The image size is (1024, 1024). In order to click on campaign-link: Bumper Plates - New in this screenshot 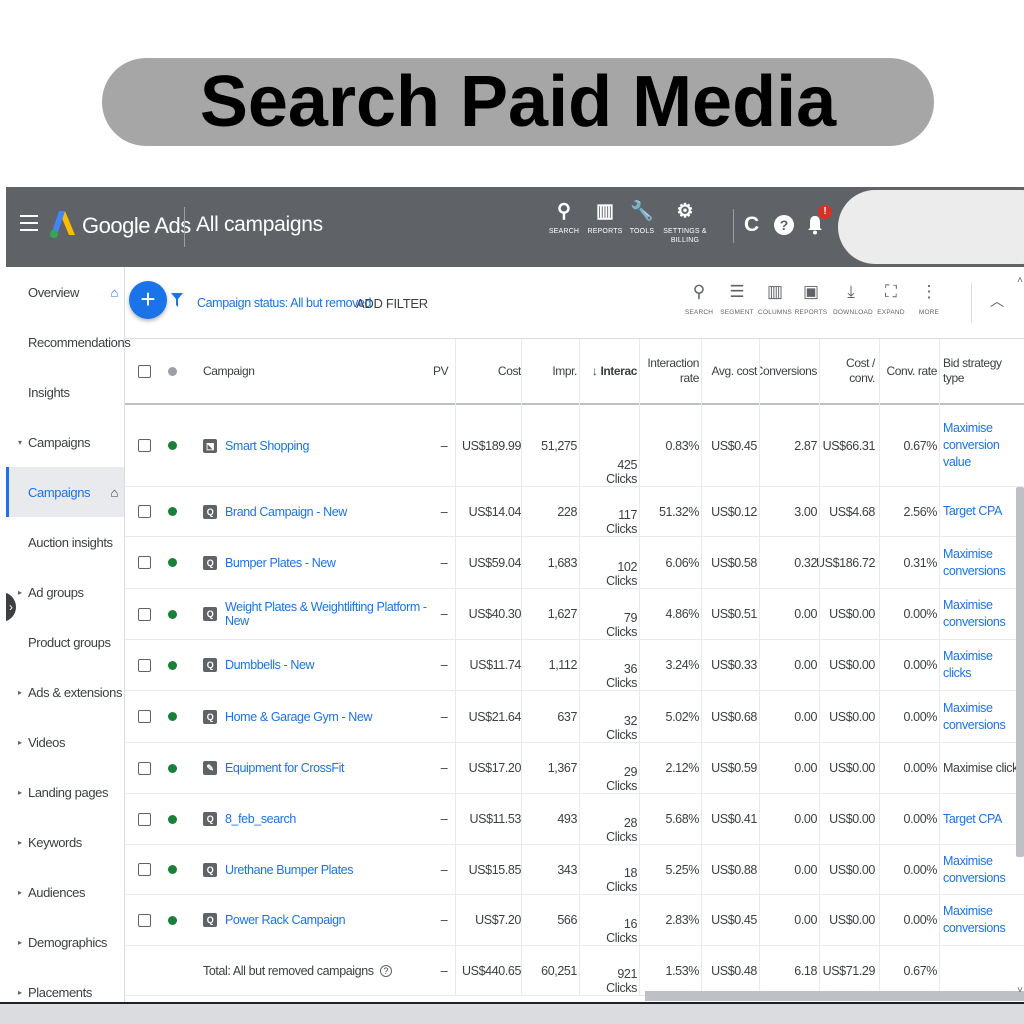, I will do `click(280, 563)`.